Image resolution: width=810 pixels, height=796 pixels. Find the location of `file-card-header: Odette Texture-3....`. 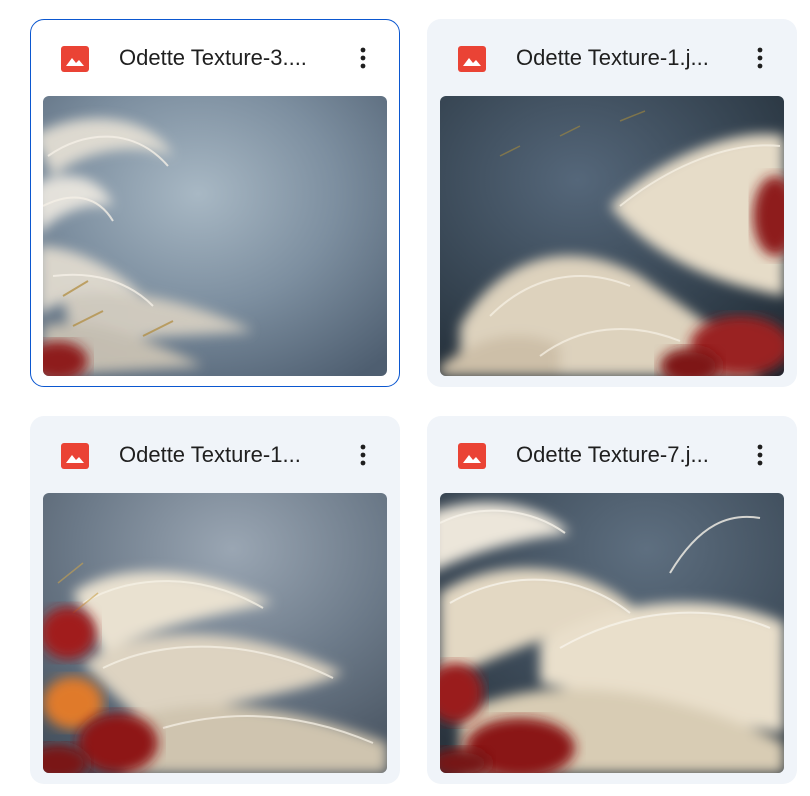

file-card-header: Odette Texture-3.... is located at coordinates (215, 57).